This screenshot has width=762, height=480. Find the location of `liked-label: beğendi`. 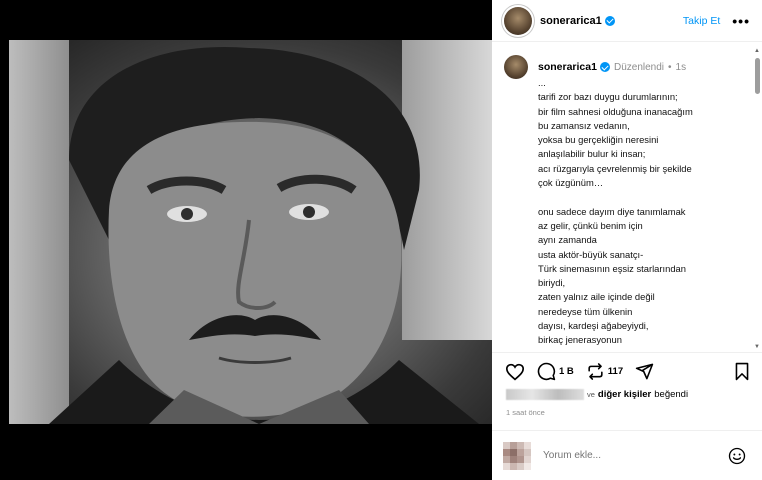

liked-label: beğendi is located at coordinates (671, 394).